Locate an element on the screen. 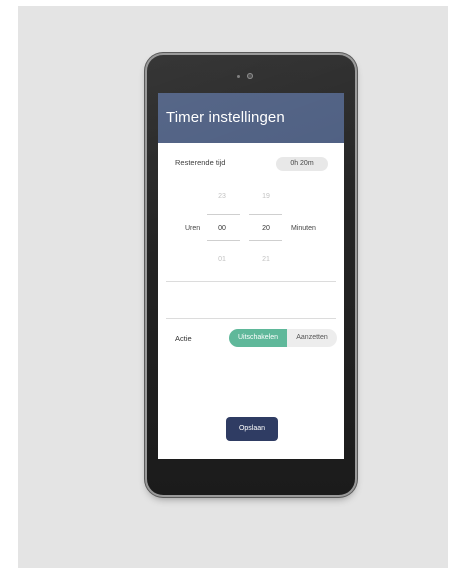 The image size is (449, 570). header-bar: Timer instellingen is located at coordinates (251, 118).